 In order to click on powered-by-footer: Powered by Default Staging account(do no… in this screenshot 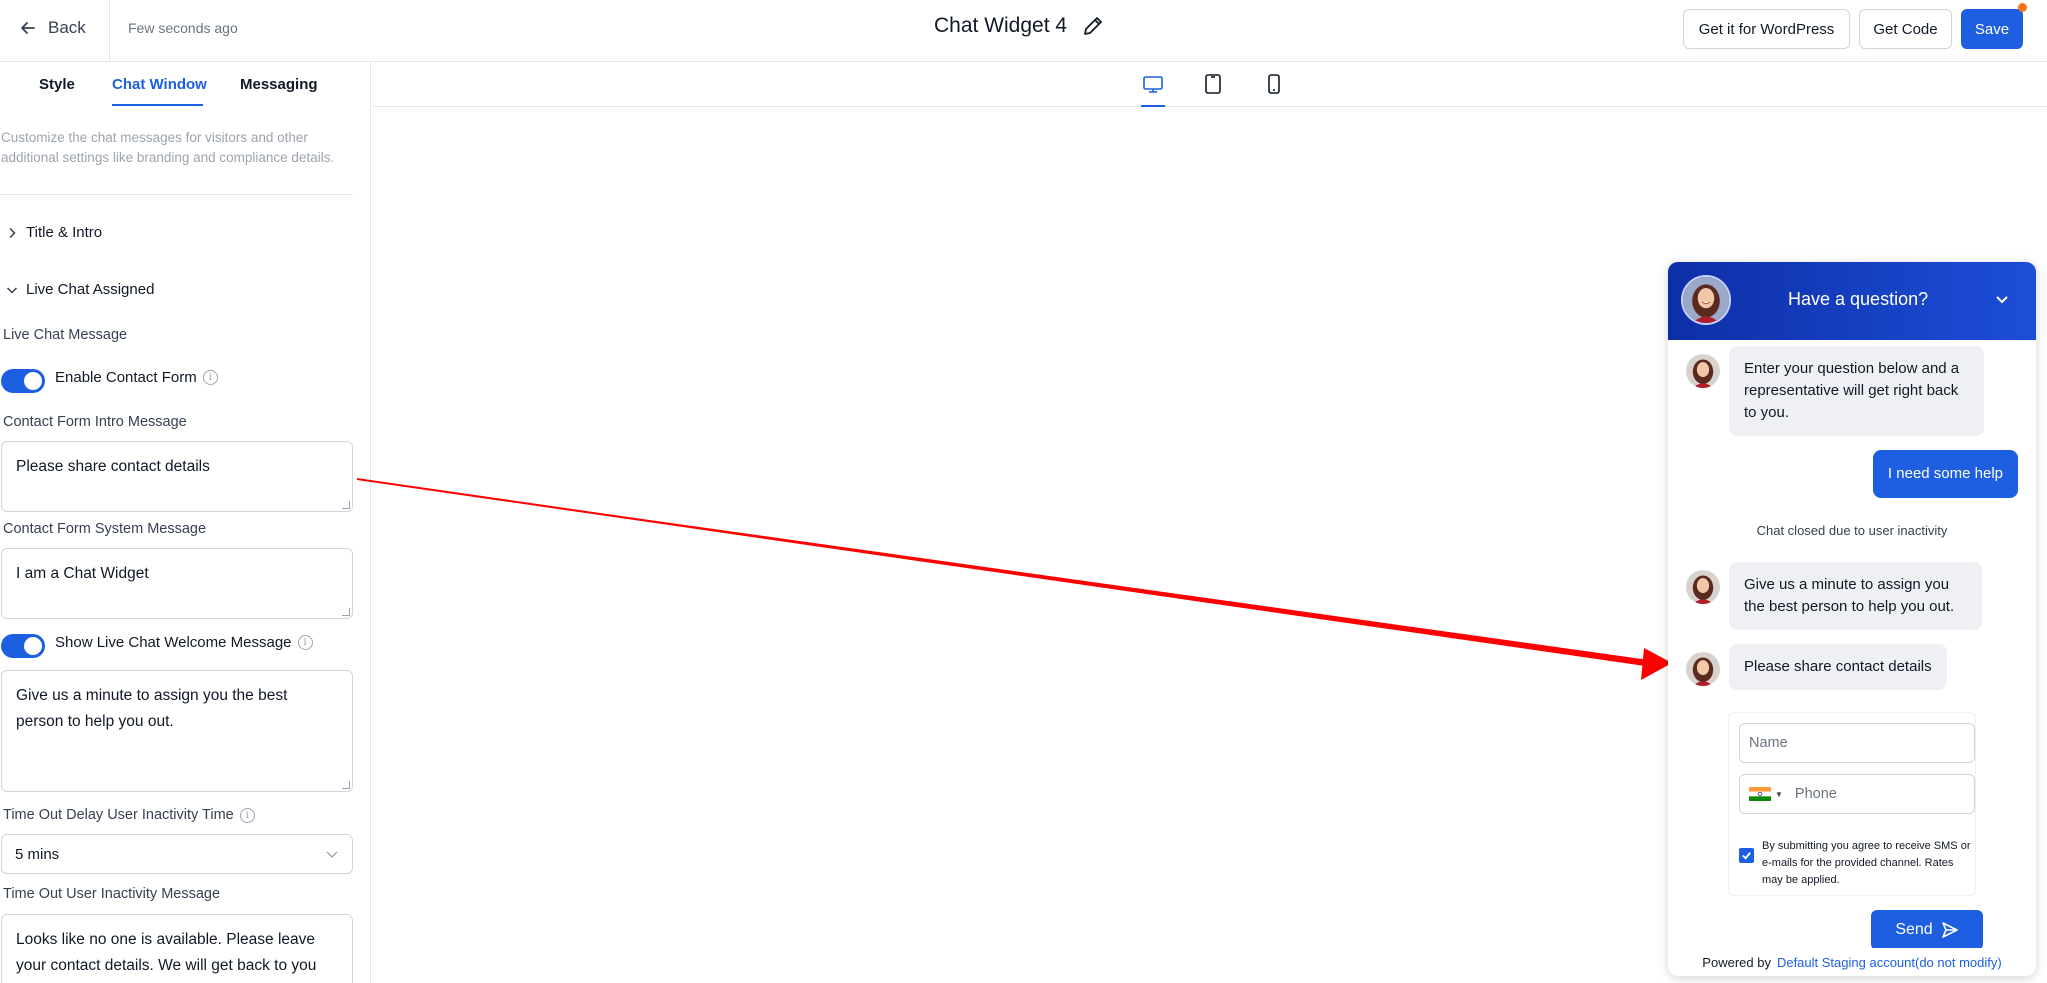, I will do `click(1852, 962)`.